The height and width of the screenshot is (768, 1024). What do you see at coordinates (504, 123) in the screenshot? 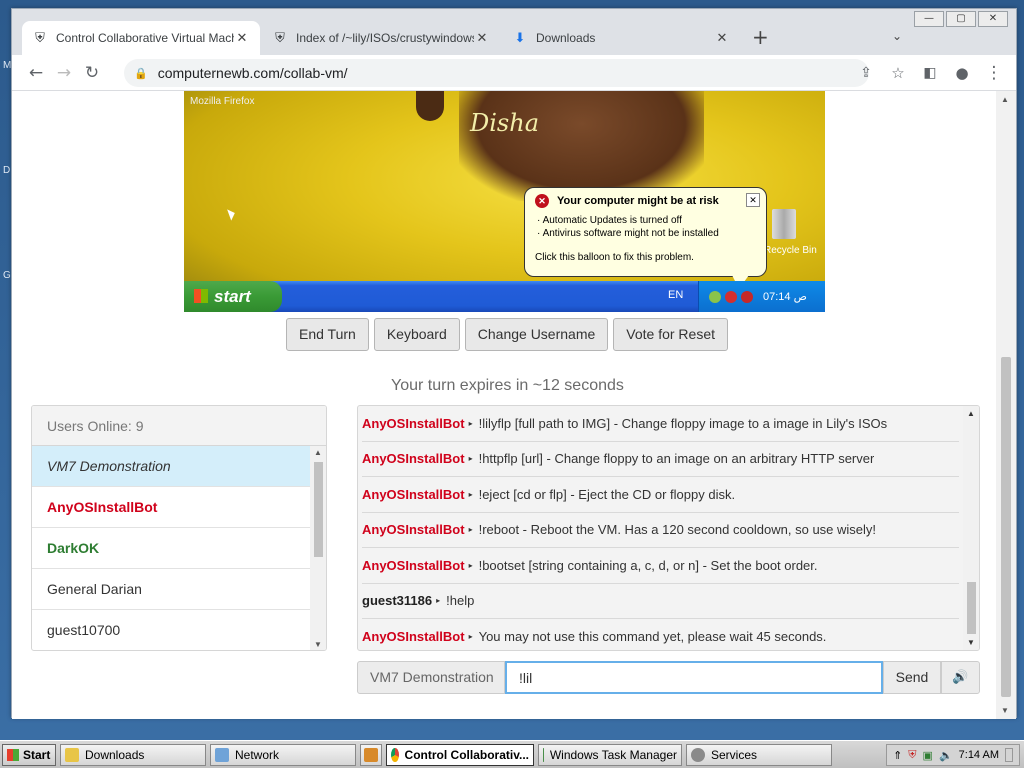
I see `wallpaper-title: Disha` at bounding box center [504, 123].